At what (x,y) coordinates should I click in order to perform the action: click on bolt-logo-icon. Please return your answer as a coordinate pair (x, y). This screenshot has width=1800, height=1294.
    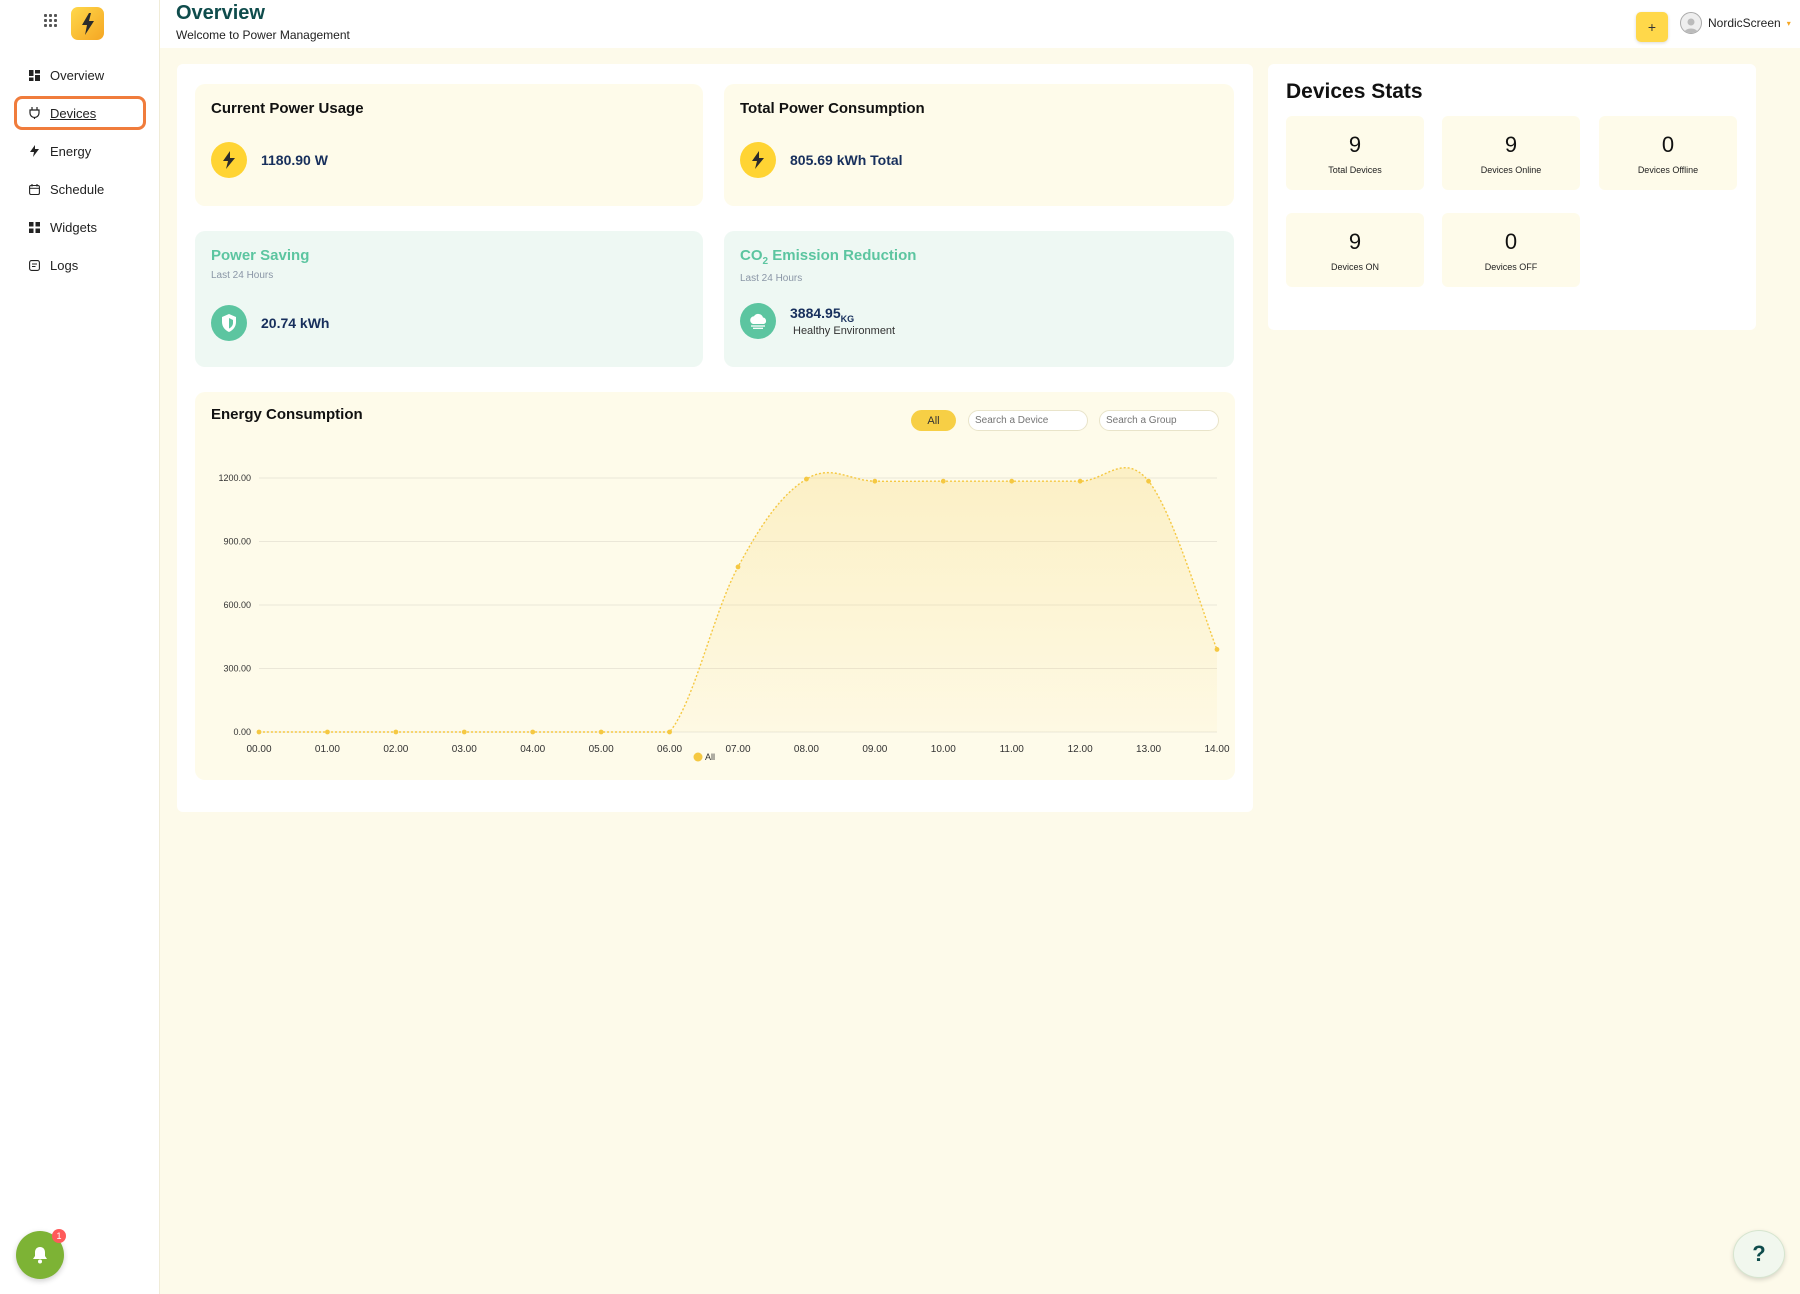
    Looking at the image, I should click on (87, 23).